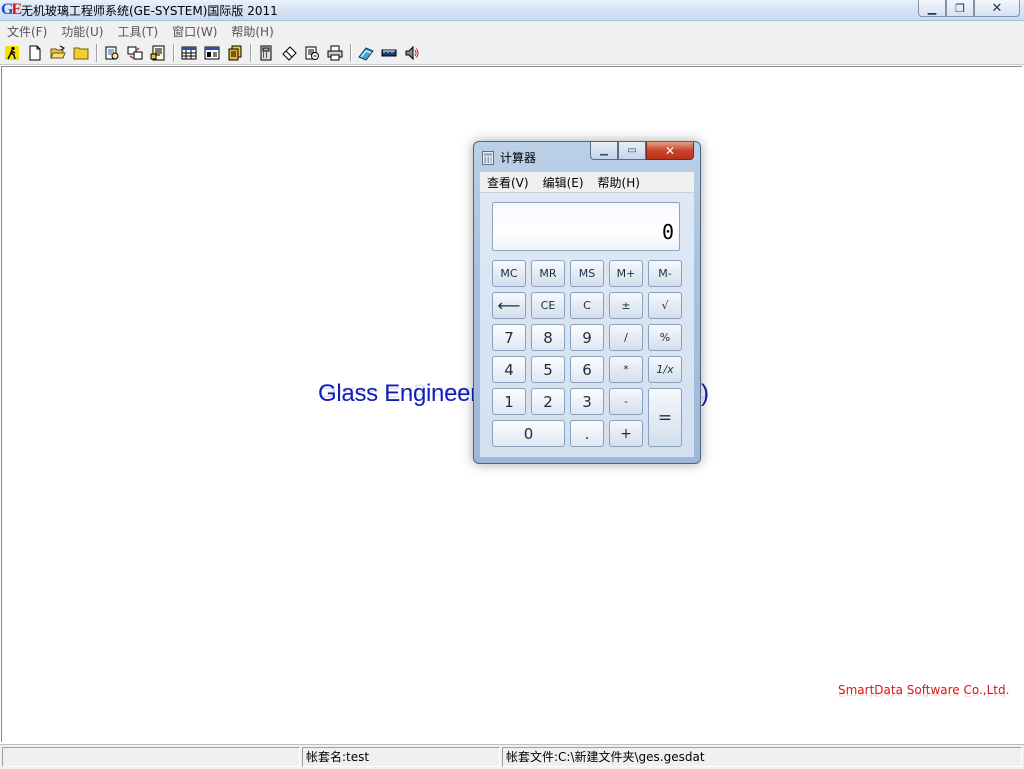  I want to click on stack-icon, so click(235, 52).